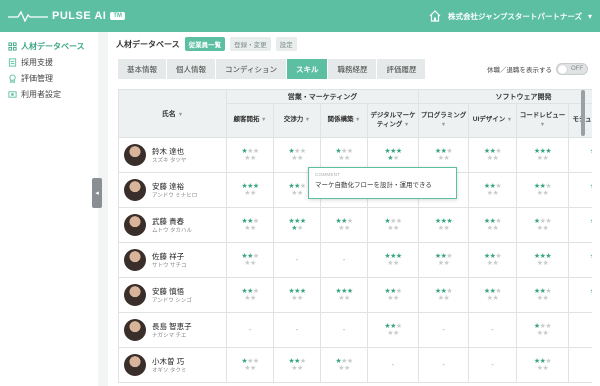 The image size is (600, 386). What do you see at coordinates (352, 69) in the screenshot?
I see `tab-career: 職務経歴` at bounding box center [352, 69].